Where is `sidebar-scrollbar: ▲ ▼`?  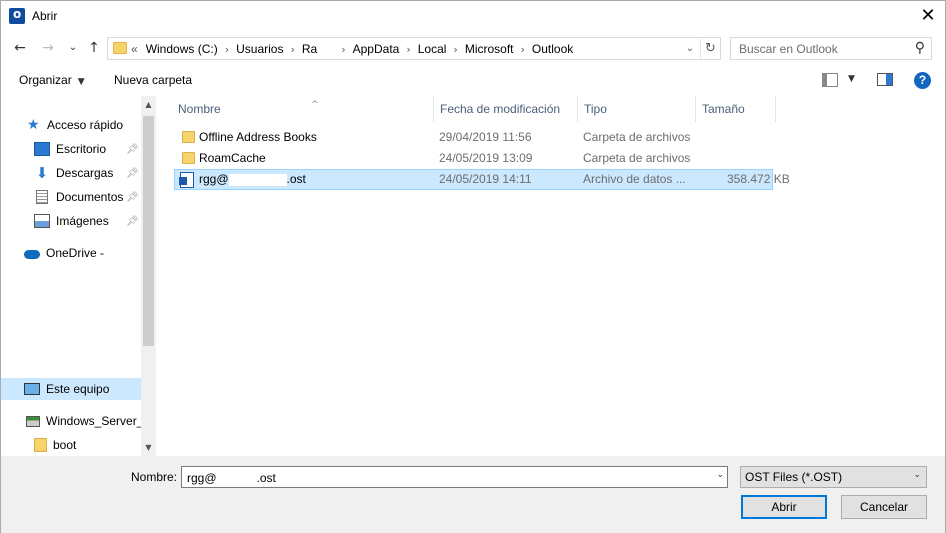
sidebar-scrollbar: ▲ ▼ is located at coordinates (148, 276).